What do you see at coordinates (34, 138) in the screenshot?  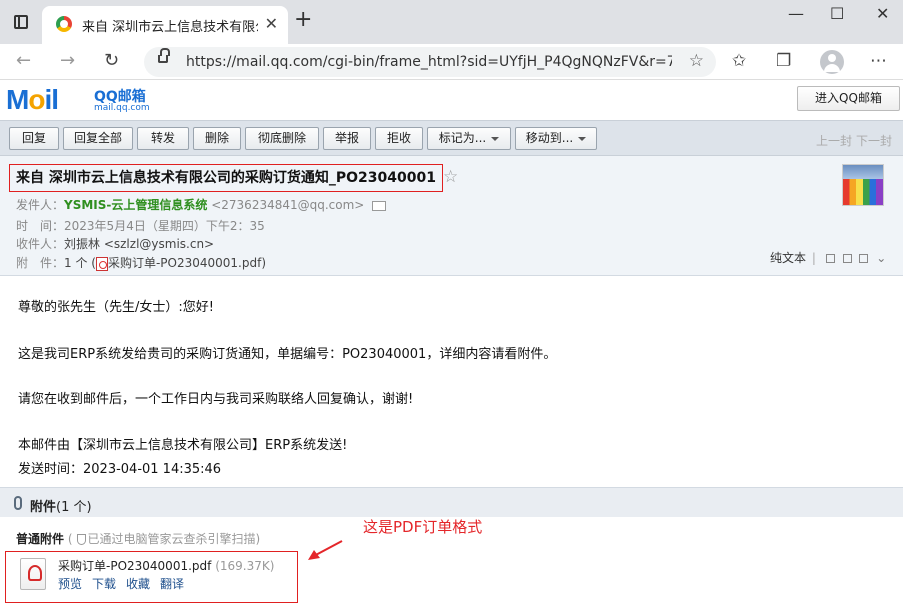 I see `reply-button: 回复` at bounding box center [34, 138].